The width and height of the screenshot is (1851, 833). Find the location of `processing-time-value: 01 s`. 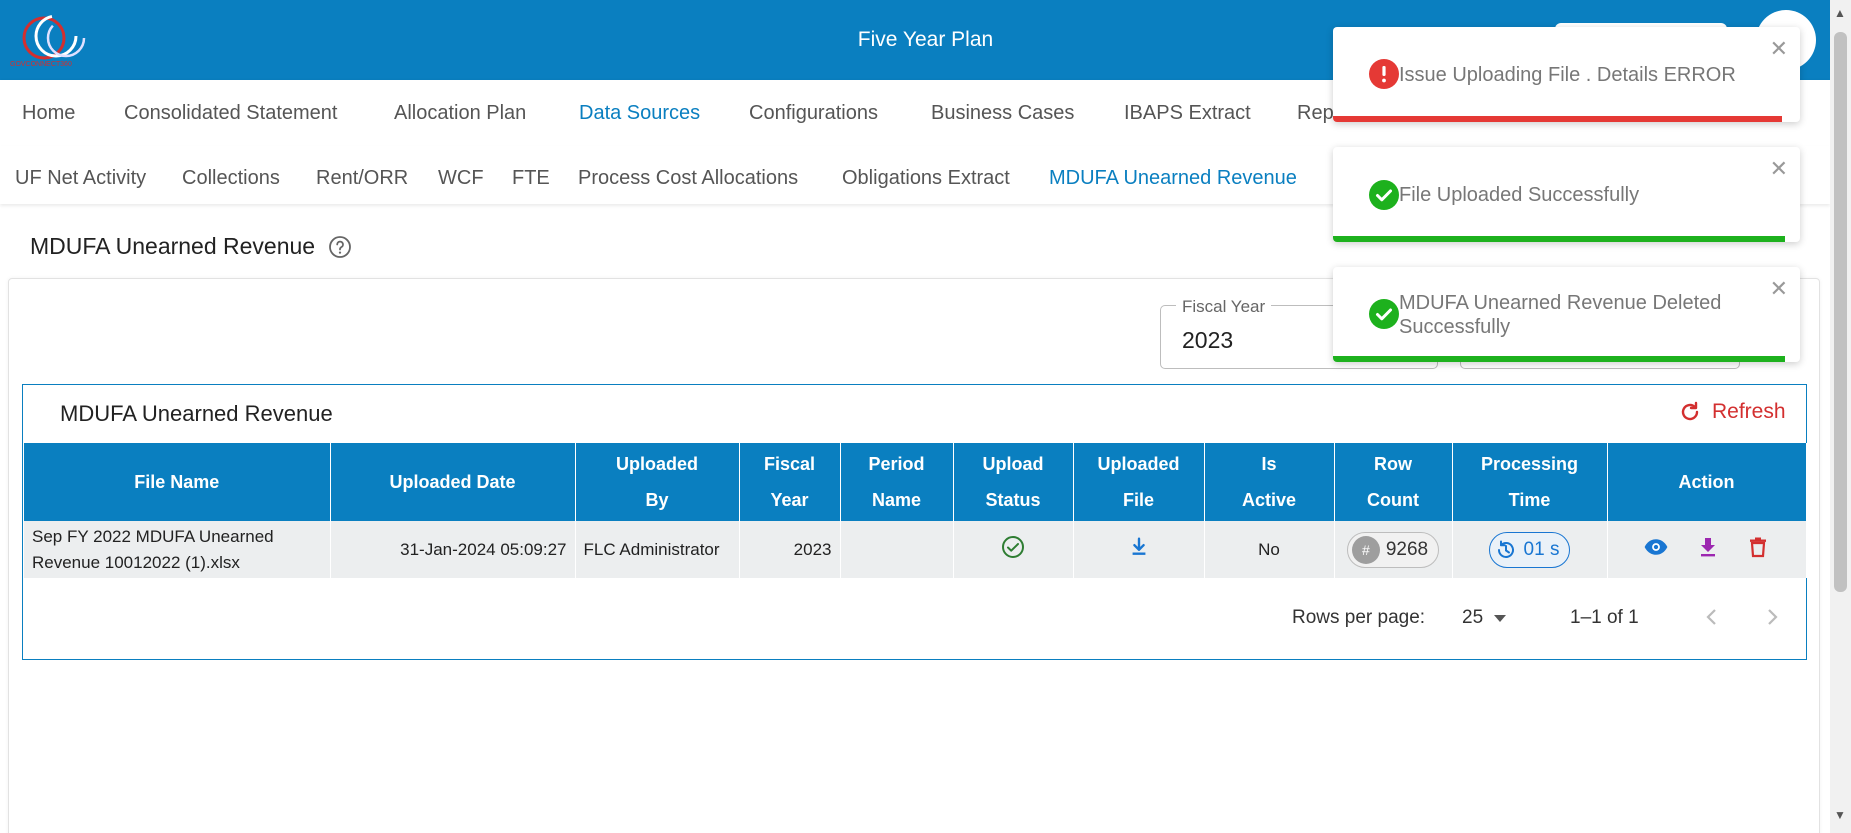

processing-time-value: 01 s is located at coordinates (1541, 549).